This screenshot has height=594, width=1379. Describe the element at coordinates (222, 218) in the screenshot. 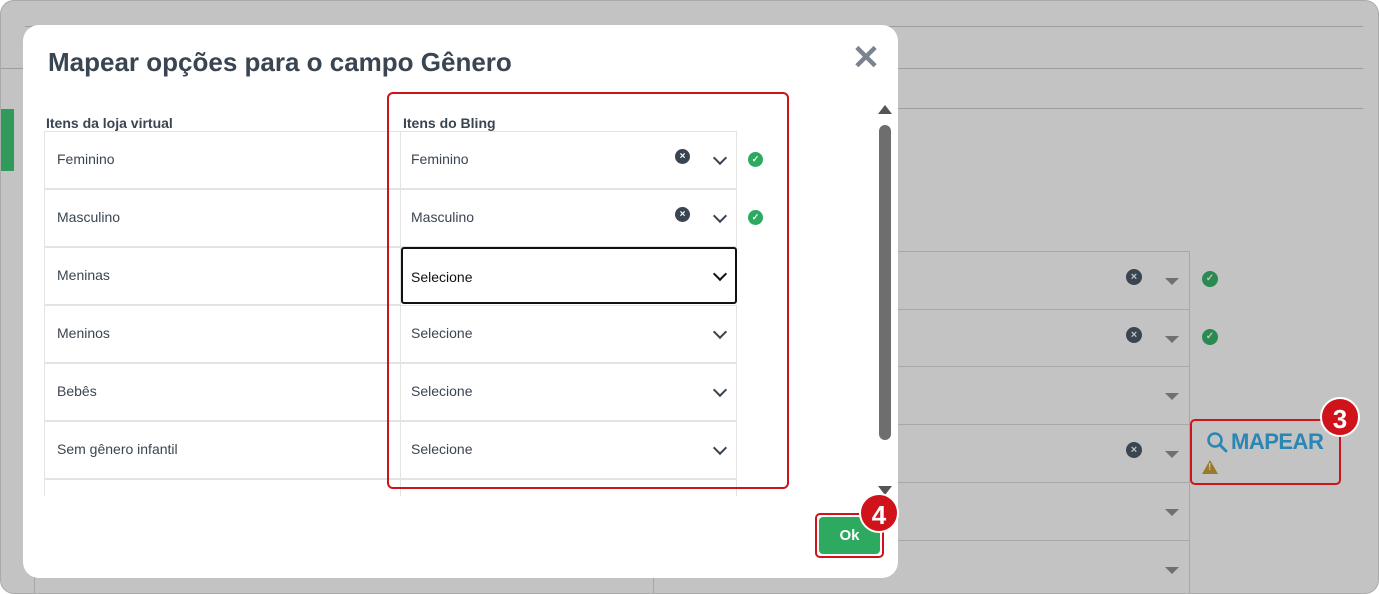

I see `store-item-cell: Masculino` at that location.